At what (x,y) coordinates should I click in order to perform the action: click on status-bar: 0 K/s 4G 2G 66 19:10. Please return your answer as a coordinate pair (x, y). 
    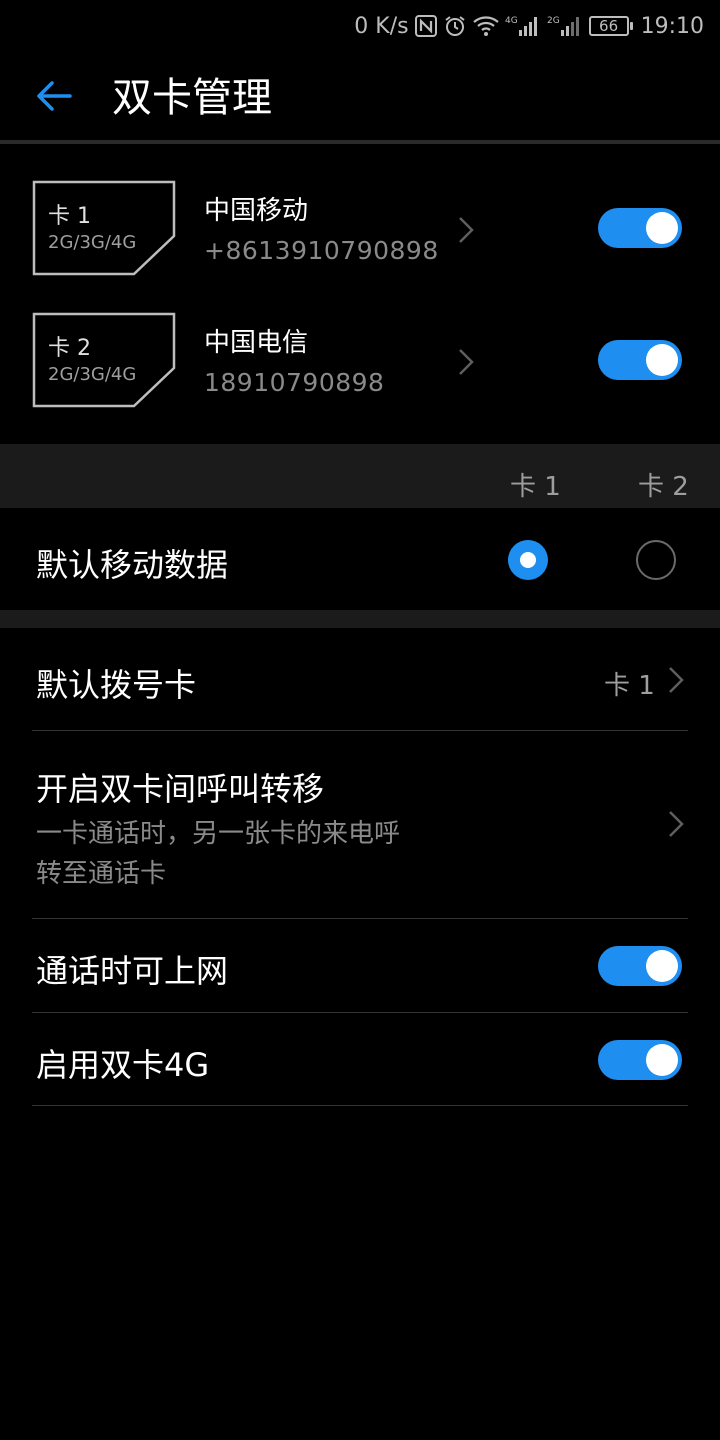
    Looking at the image, I should click on (360, 26).